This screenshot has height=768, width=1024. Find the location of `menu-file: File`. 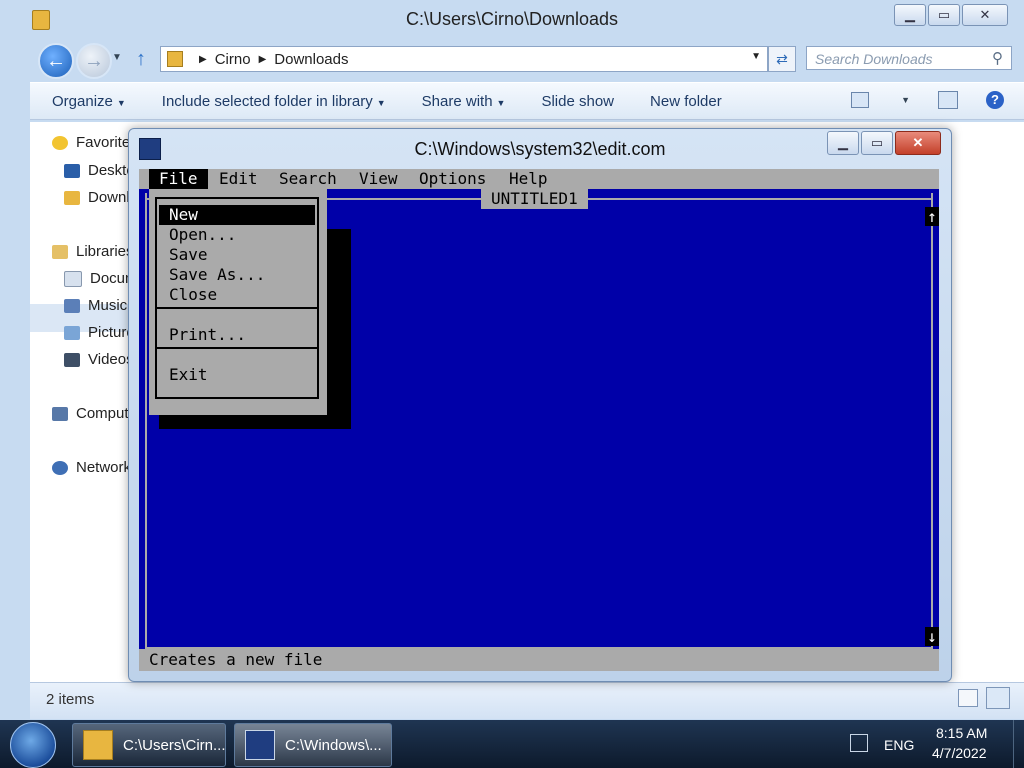

menu-file: File is located at coordinates (178, 179).